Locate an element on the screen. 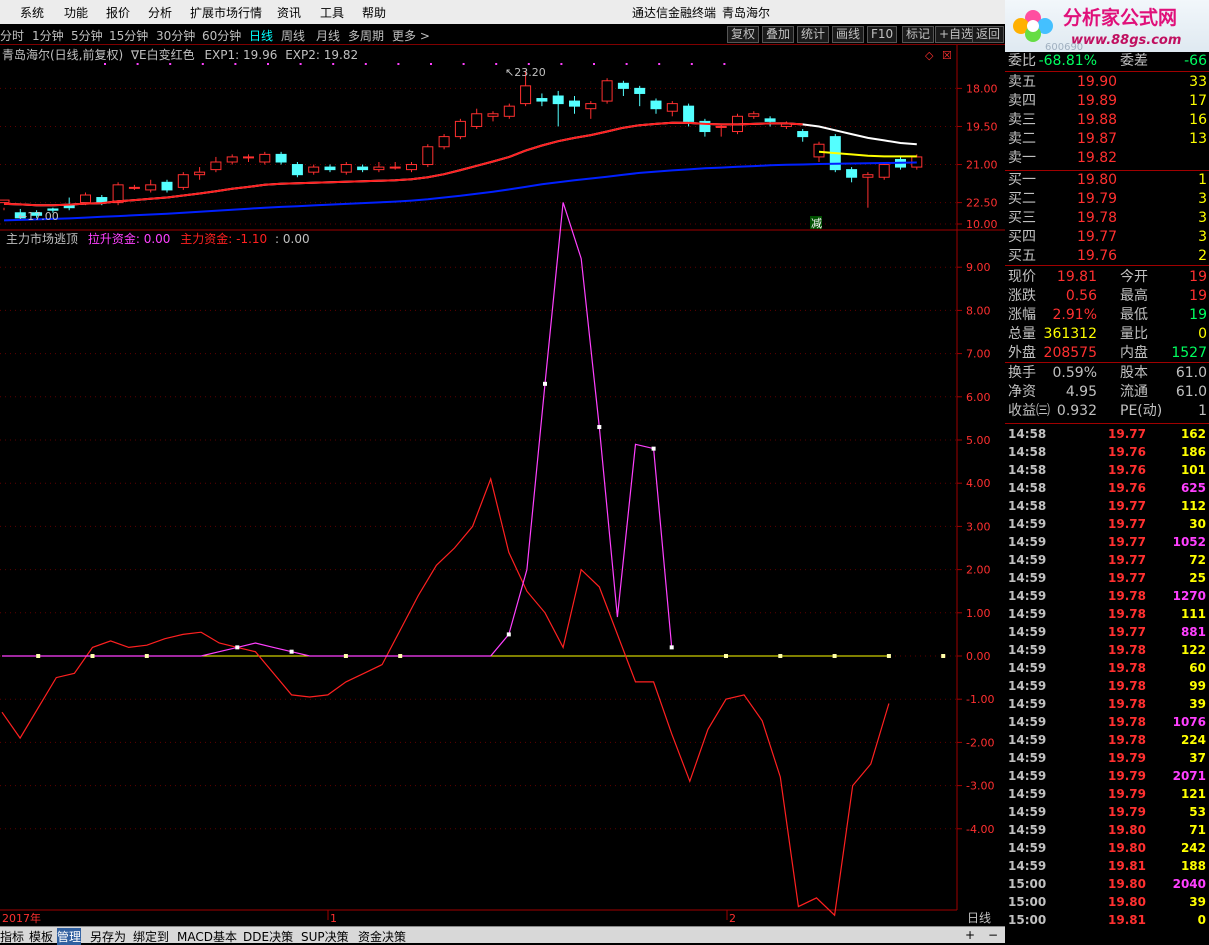 Image resolution: width=1209 pixels, height=945 pixels. tick-price: 19.81 is located at coordinates (1127, 920).